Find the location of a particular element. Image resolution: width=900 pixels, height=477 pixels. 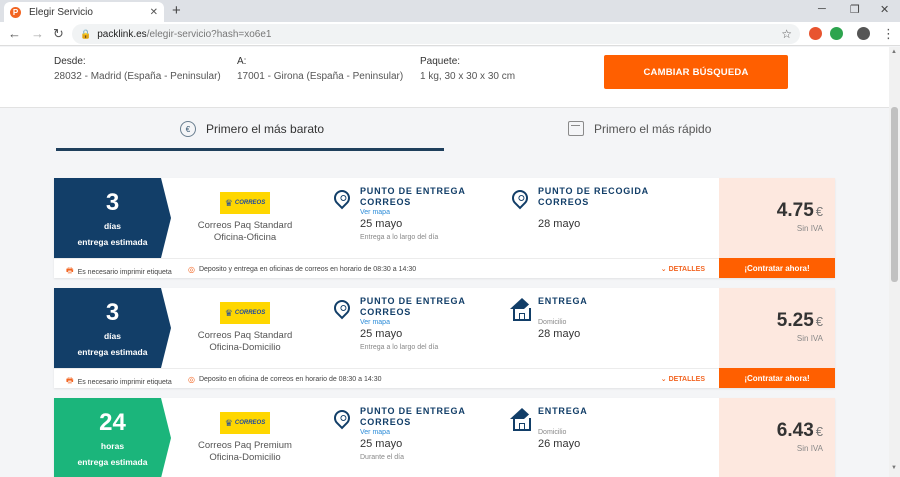

tab-cheapest: € Primero el más barato is located at coordinates (252, 129).